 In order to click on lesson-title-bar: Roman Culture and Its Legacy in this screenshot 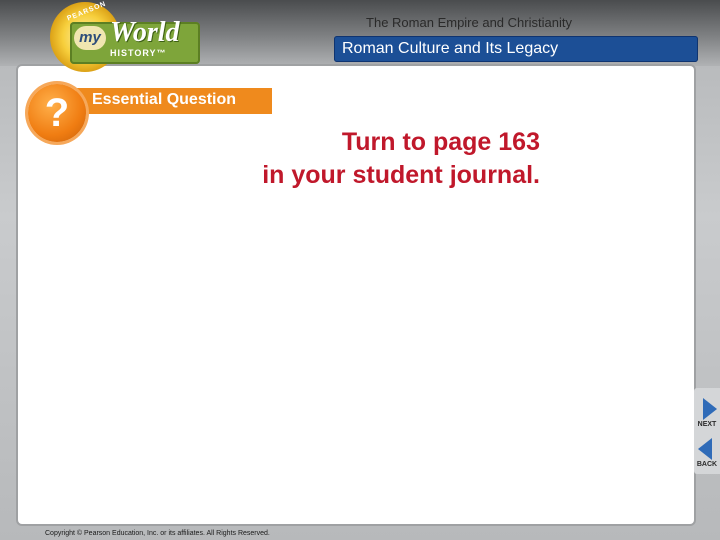, I will do `click(516, 49)`.